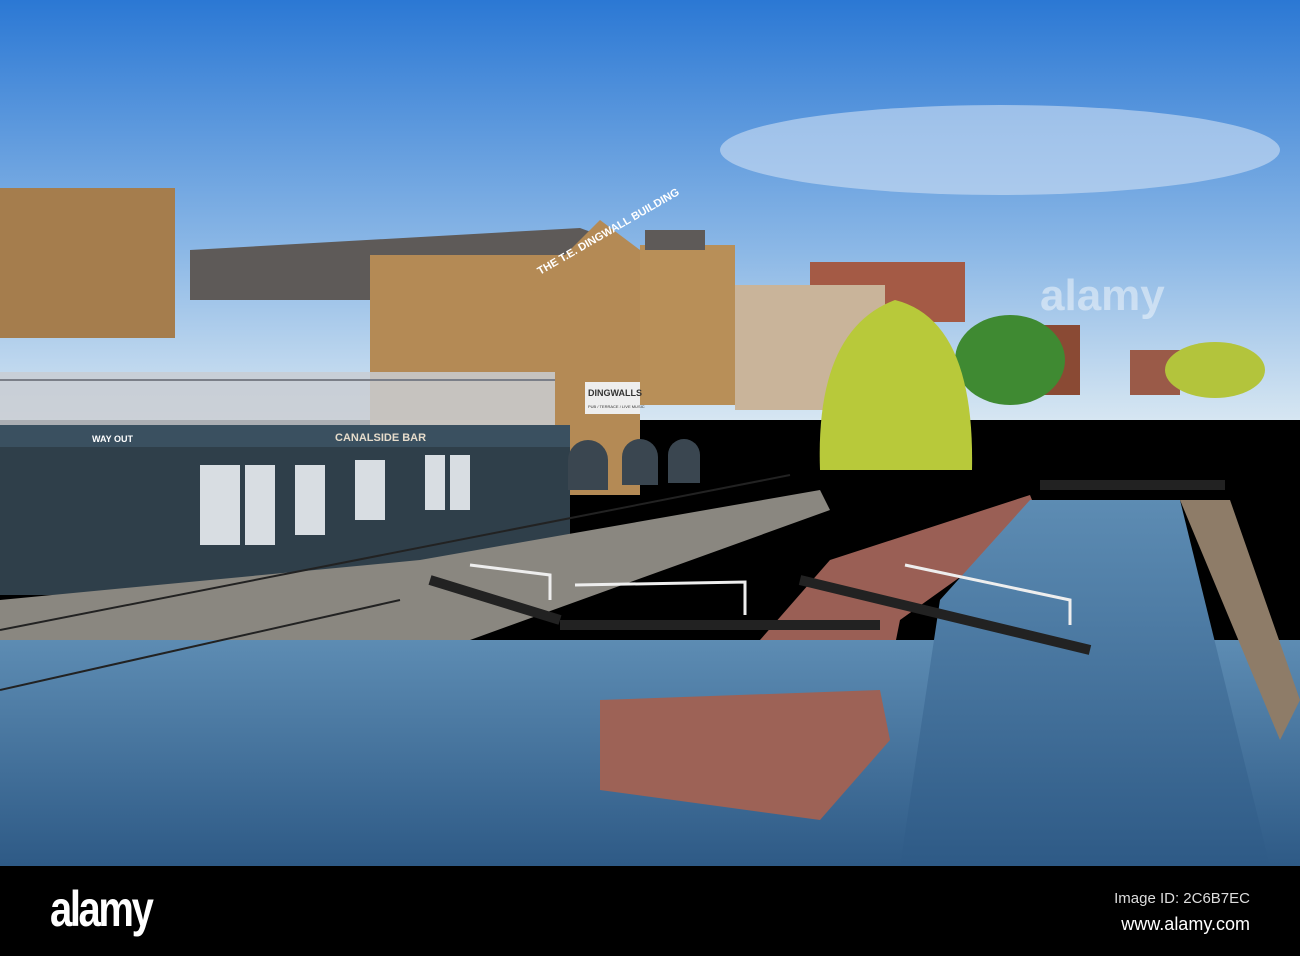 Image resolution: width=1300 pixels, height=956 pixels. Describe the element at coordinates (1010, 360) in the screenshot. I see `green-tree` at that location.